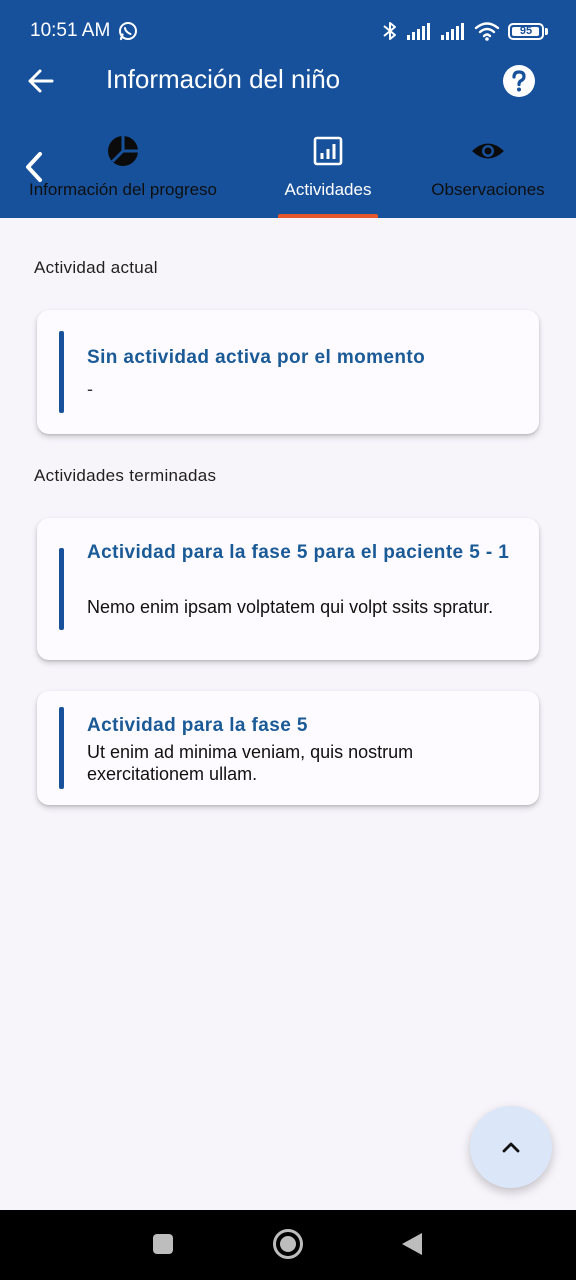 The width and height of the screenshot is (576, 1280). Describe the element at coordinates (288, 372) in the screenshot. I see `activity-card-current: Sin actividad activa por el momento -` at that location.